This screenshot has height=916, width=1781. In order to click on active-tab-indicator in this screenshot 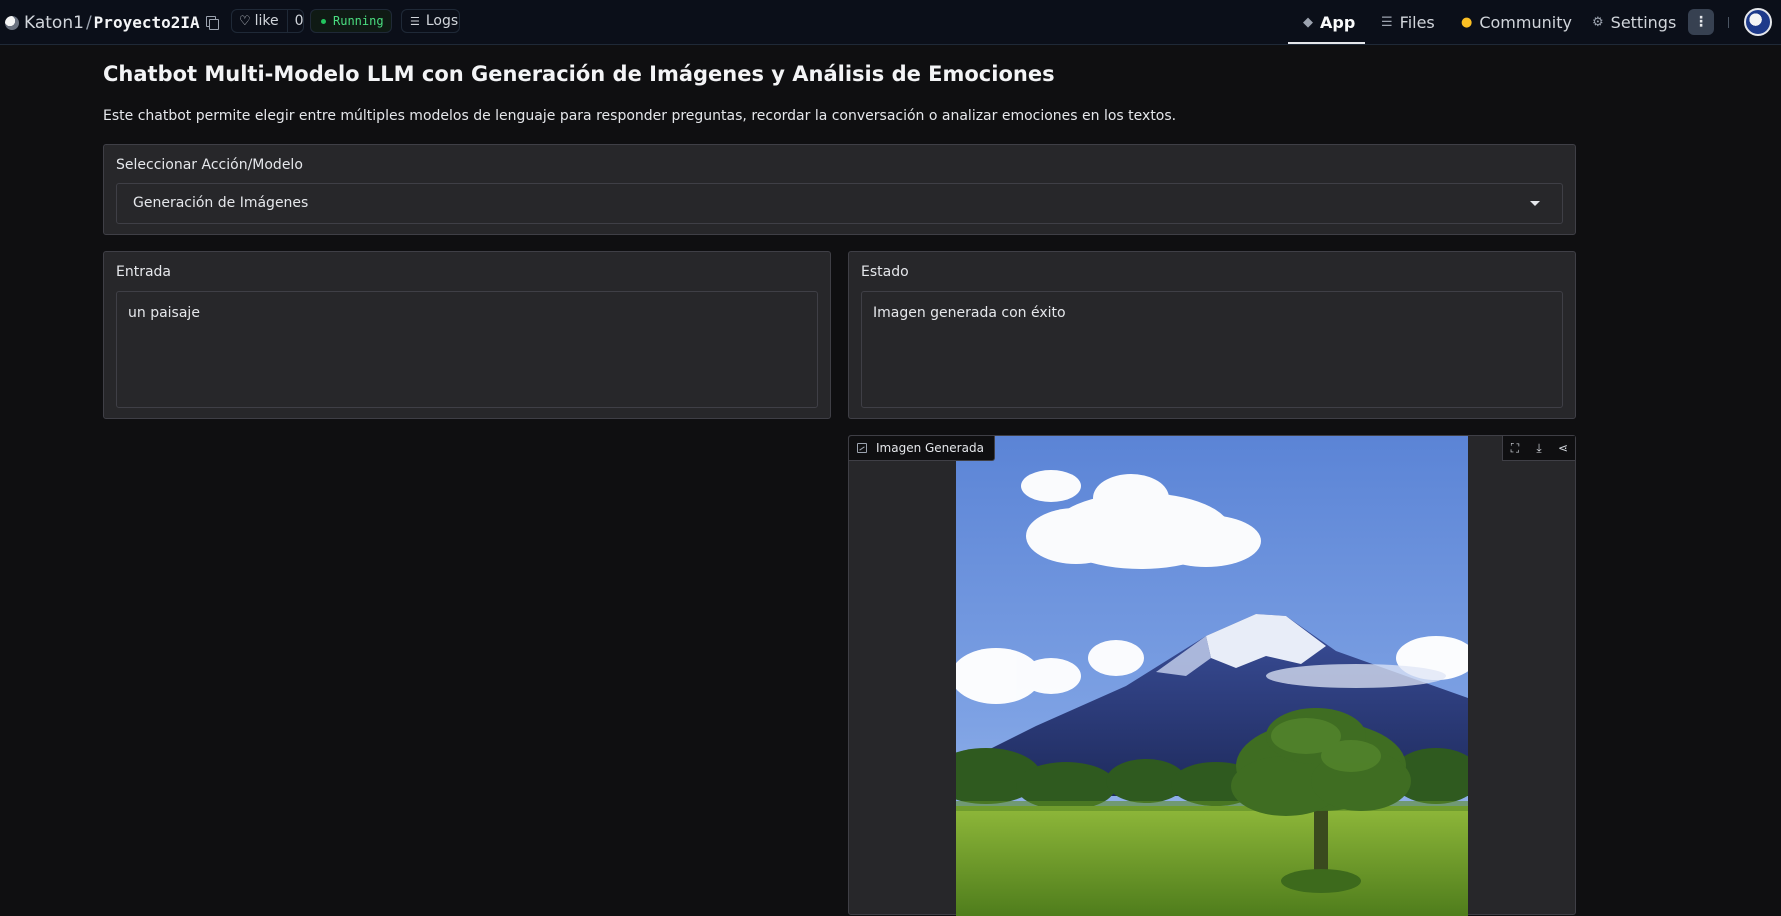, I will do `click(1326, 43)`.